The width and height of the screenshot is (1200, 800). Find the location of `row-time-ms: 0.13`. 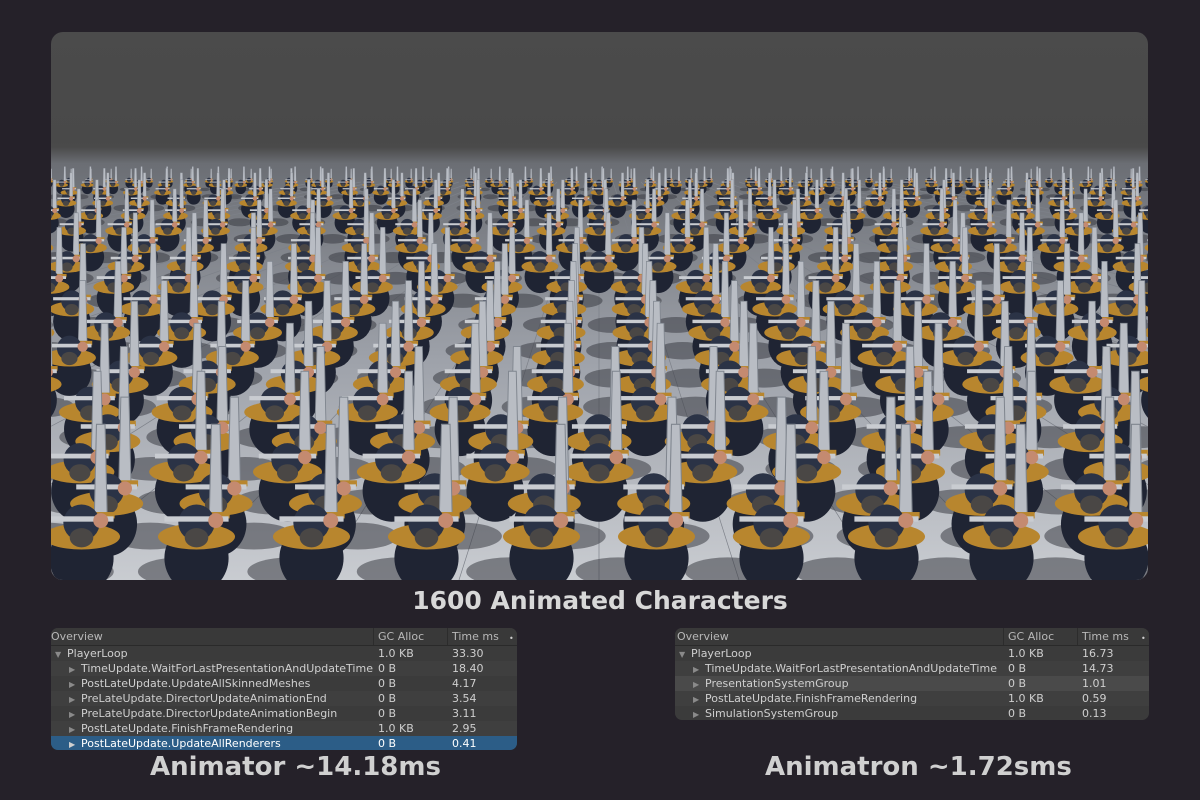

row-time-ms: 0.13 is located at coordinates (1094, 713).